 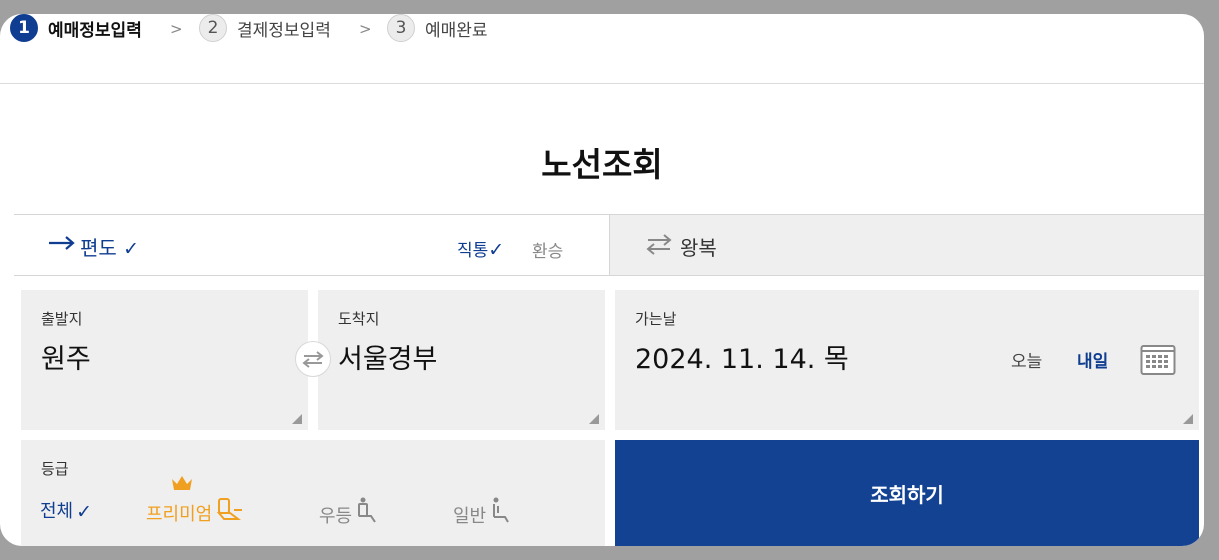 I want to click on date-caption: 가는날, so click(x=656, y=319).